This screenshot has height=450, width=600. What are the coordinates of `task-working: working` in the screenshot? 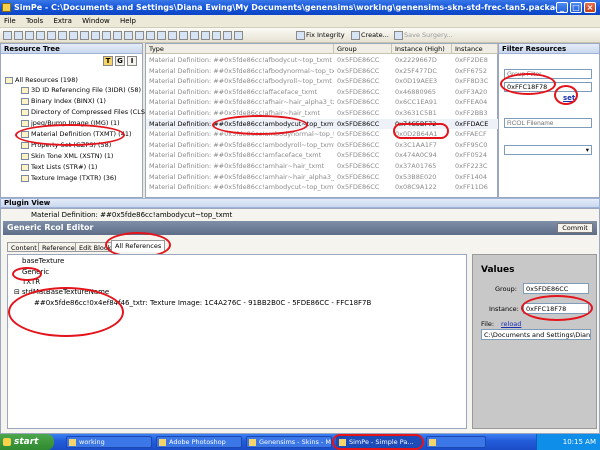 It's located at (109, 442).